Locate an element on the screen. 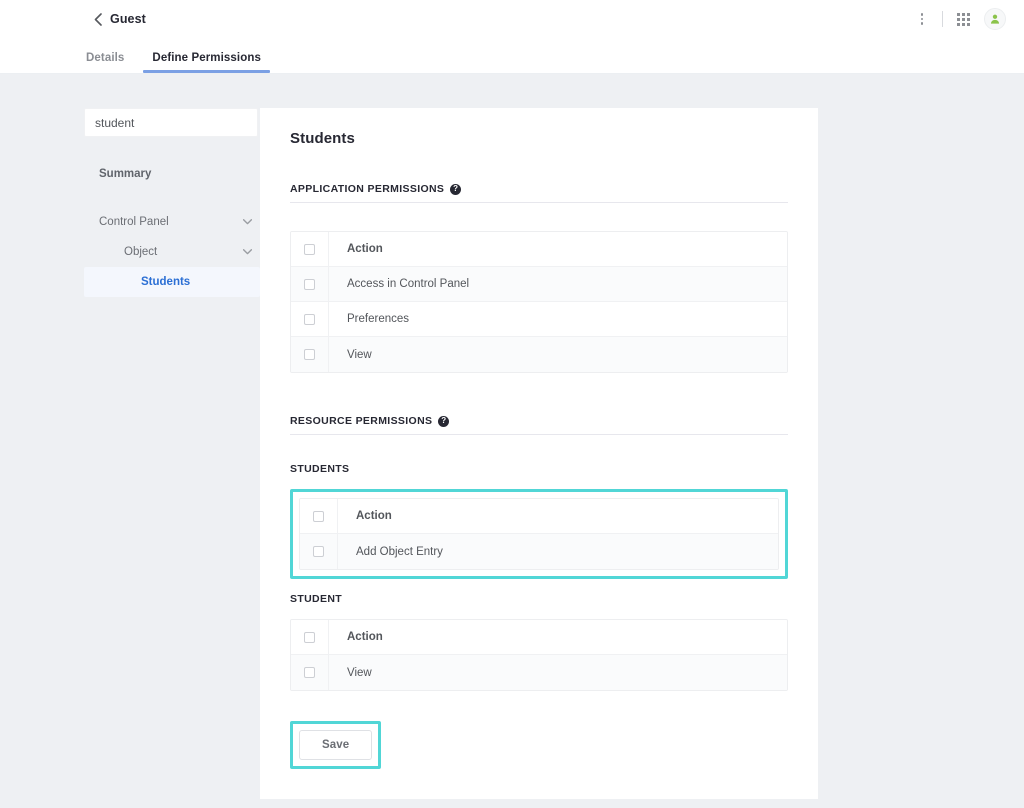  grid-apps-glyph is located at coordinates (963, 19).